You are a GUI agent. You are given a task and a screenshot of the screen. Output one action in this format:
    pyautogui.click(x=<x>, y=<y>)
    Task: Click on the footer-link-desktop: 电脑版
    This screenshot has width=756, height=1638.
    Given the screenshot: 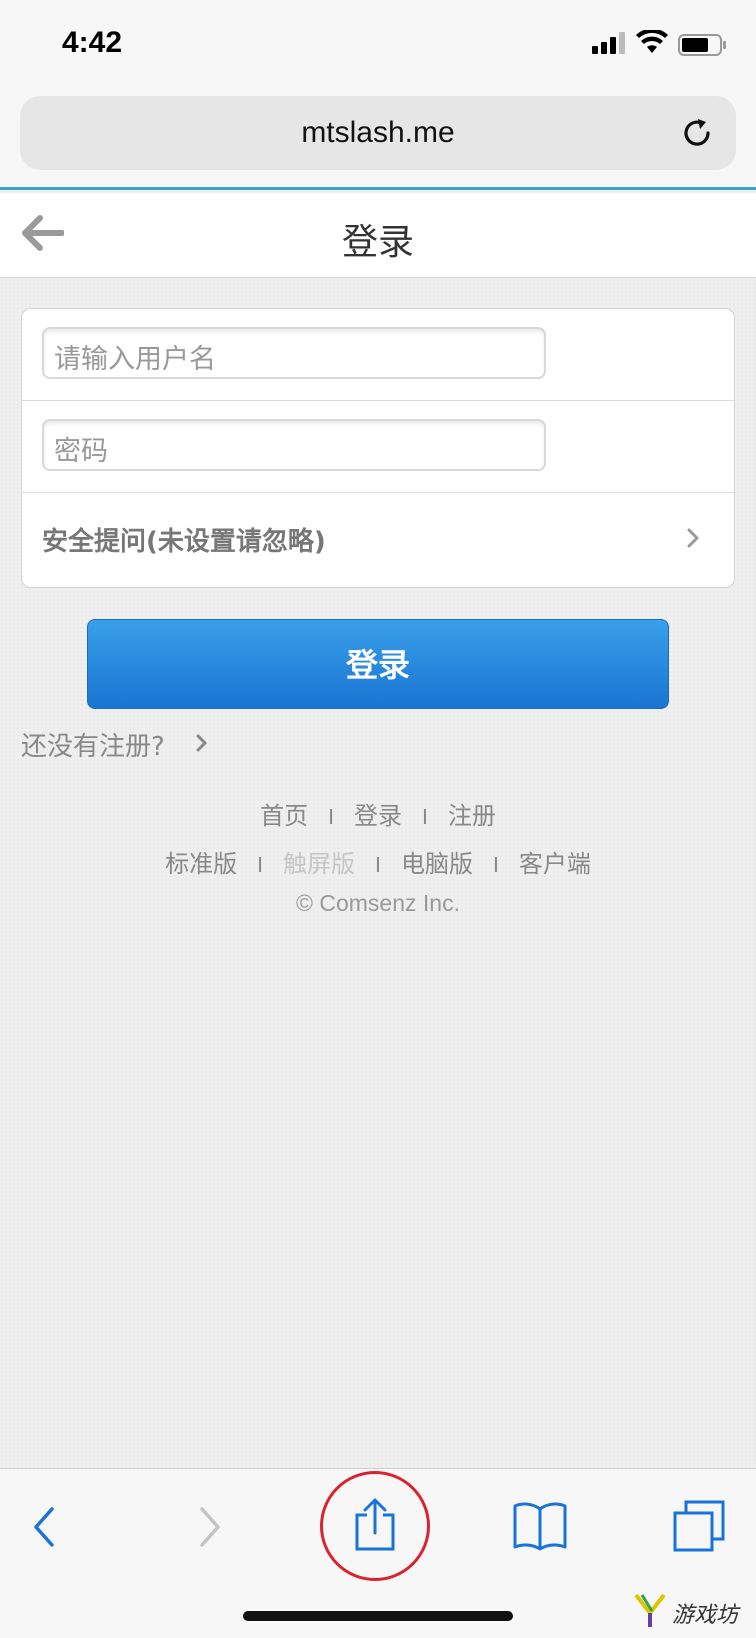 What is the action you would take?
    pyautogui.click(x=437, y=864)
    